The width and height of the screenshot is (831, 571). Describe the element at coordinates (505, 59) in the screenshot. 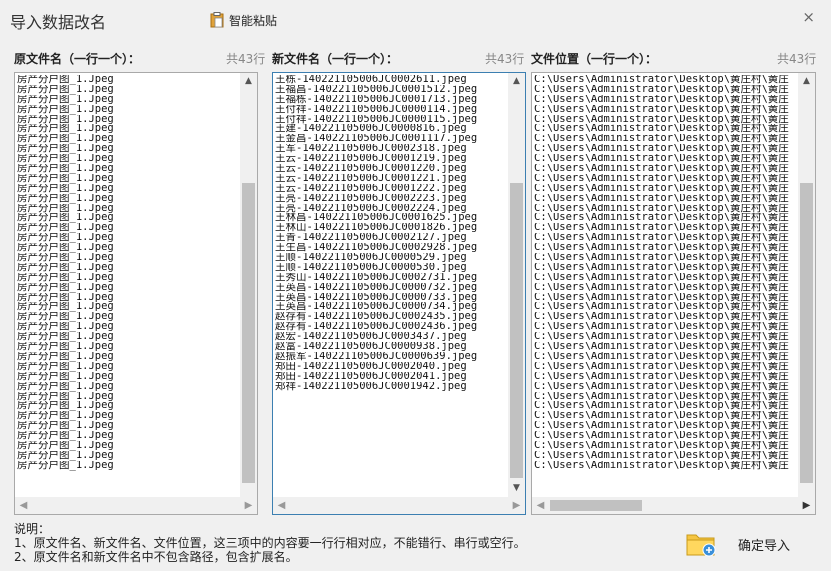

I see `new-name-count: 共43行` at that location.